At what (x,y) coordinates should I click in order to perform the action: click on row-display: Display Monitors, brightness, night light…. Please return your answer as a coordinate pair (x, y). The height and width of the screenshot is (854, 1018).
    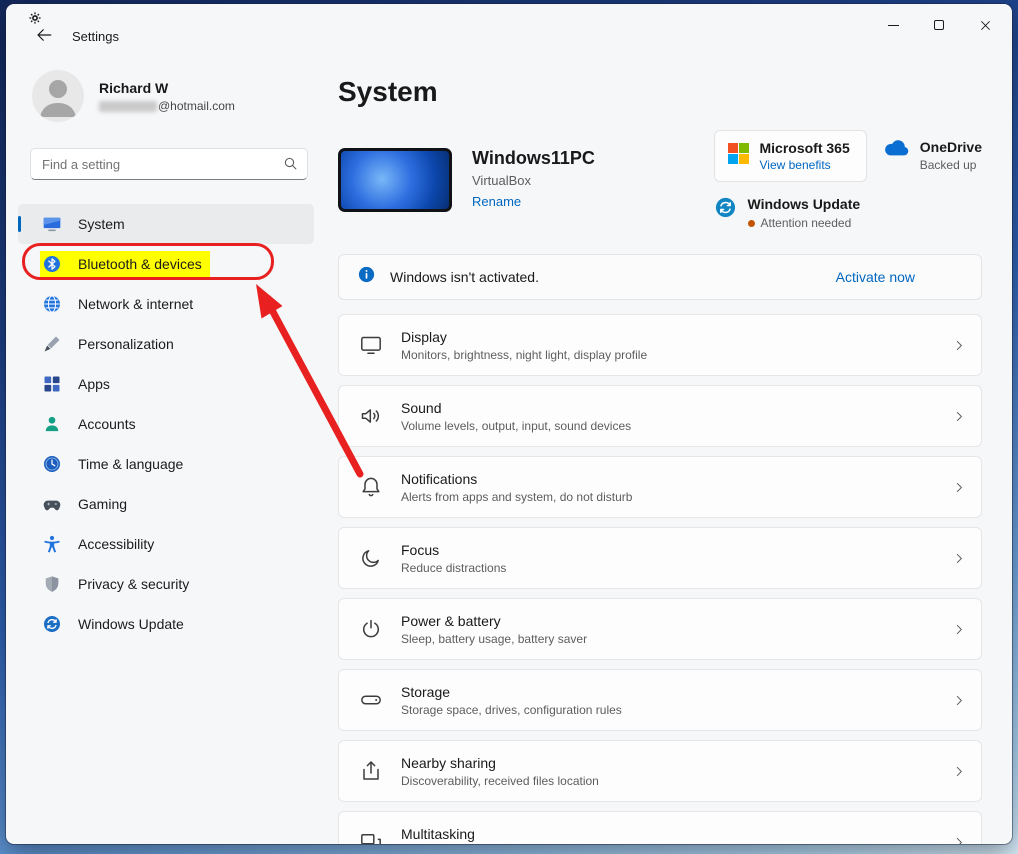
    Looking at the image, I should click on (660, 345).